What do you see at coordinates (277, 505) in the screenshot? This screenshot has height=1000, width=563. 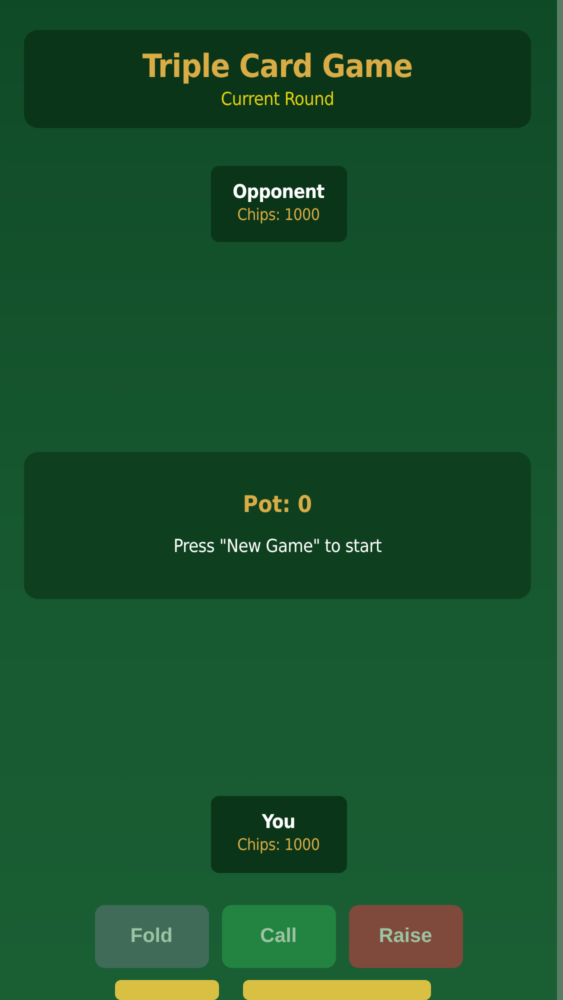 I see `pot-amount: Pot: 0` at bounding box center [277, 505].